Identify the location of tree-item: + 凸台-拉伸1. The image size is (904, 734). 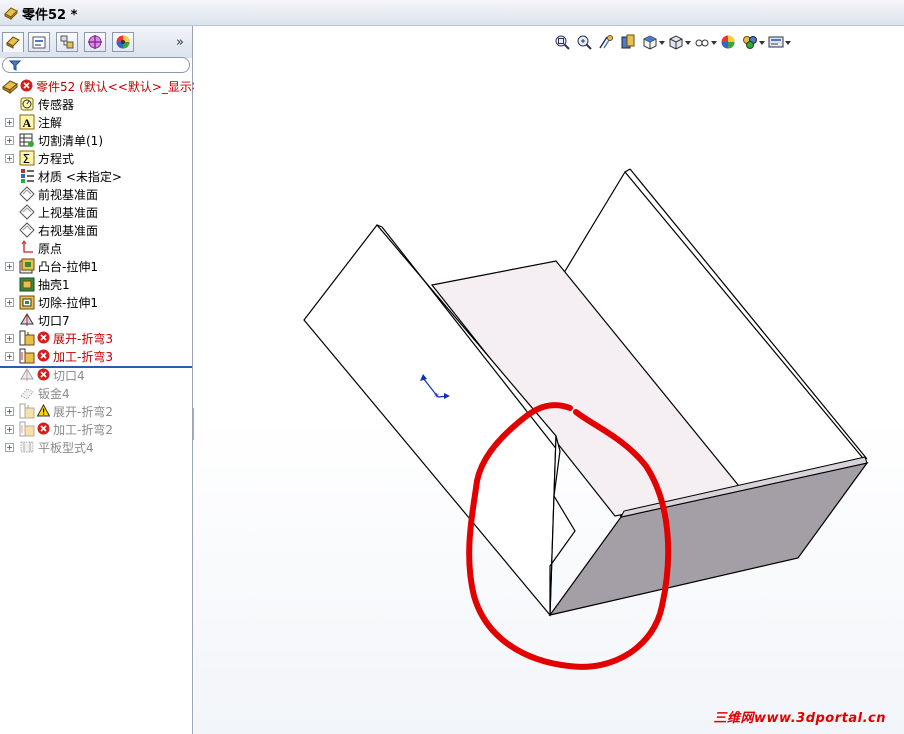
(96, 266).